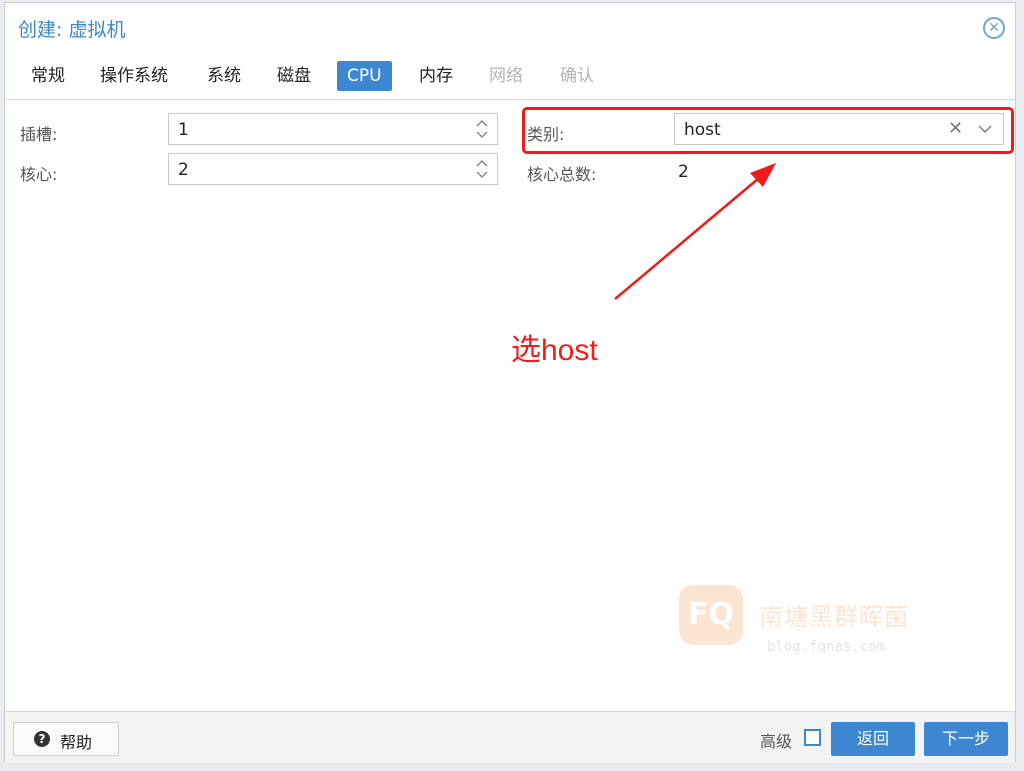  Describe the element at coordinates (812, 737) in the screenshot. I see `advanced-checkbox` at that location.